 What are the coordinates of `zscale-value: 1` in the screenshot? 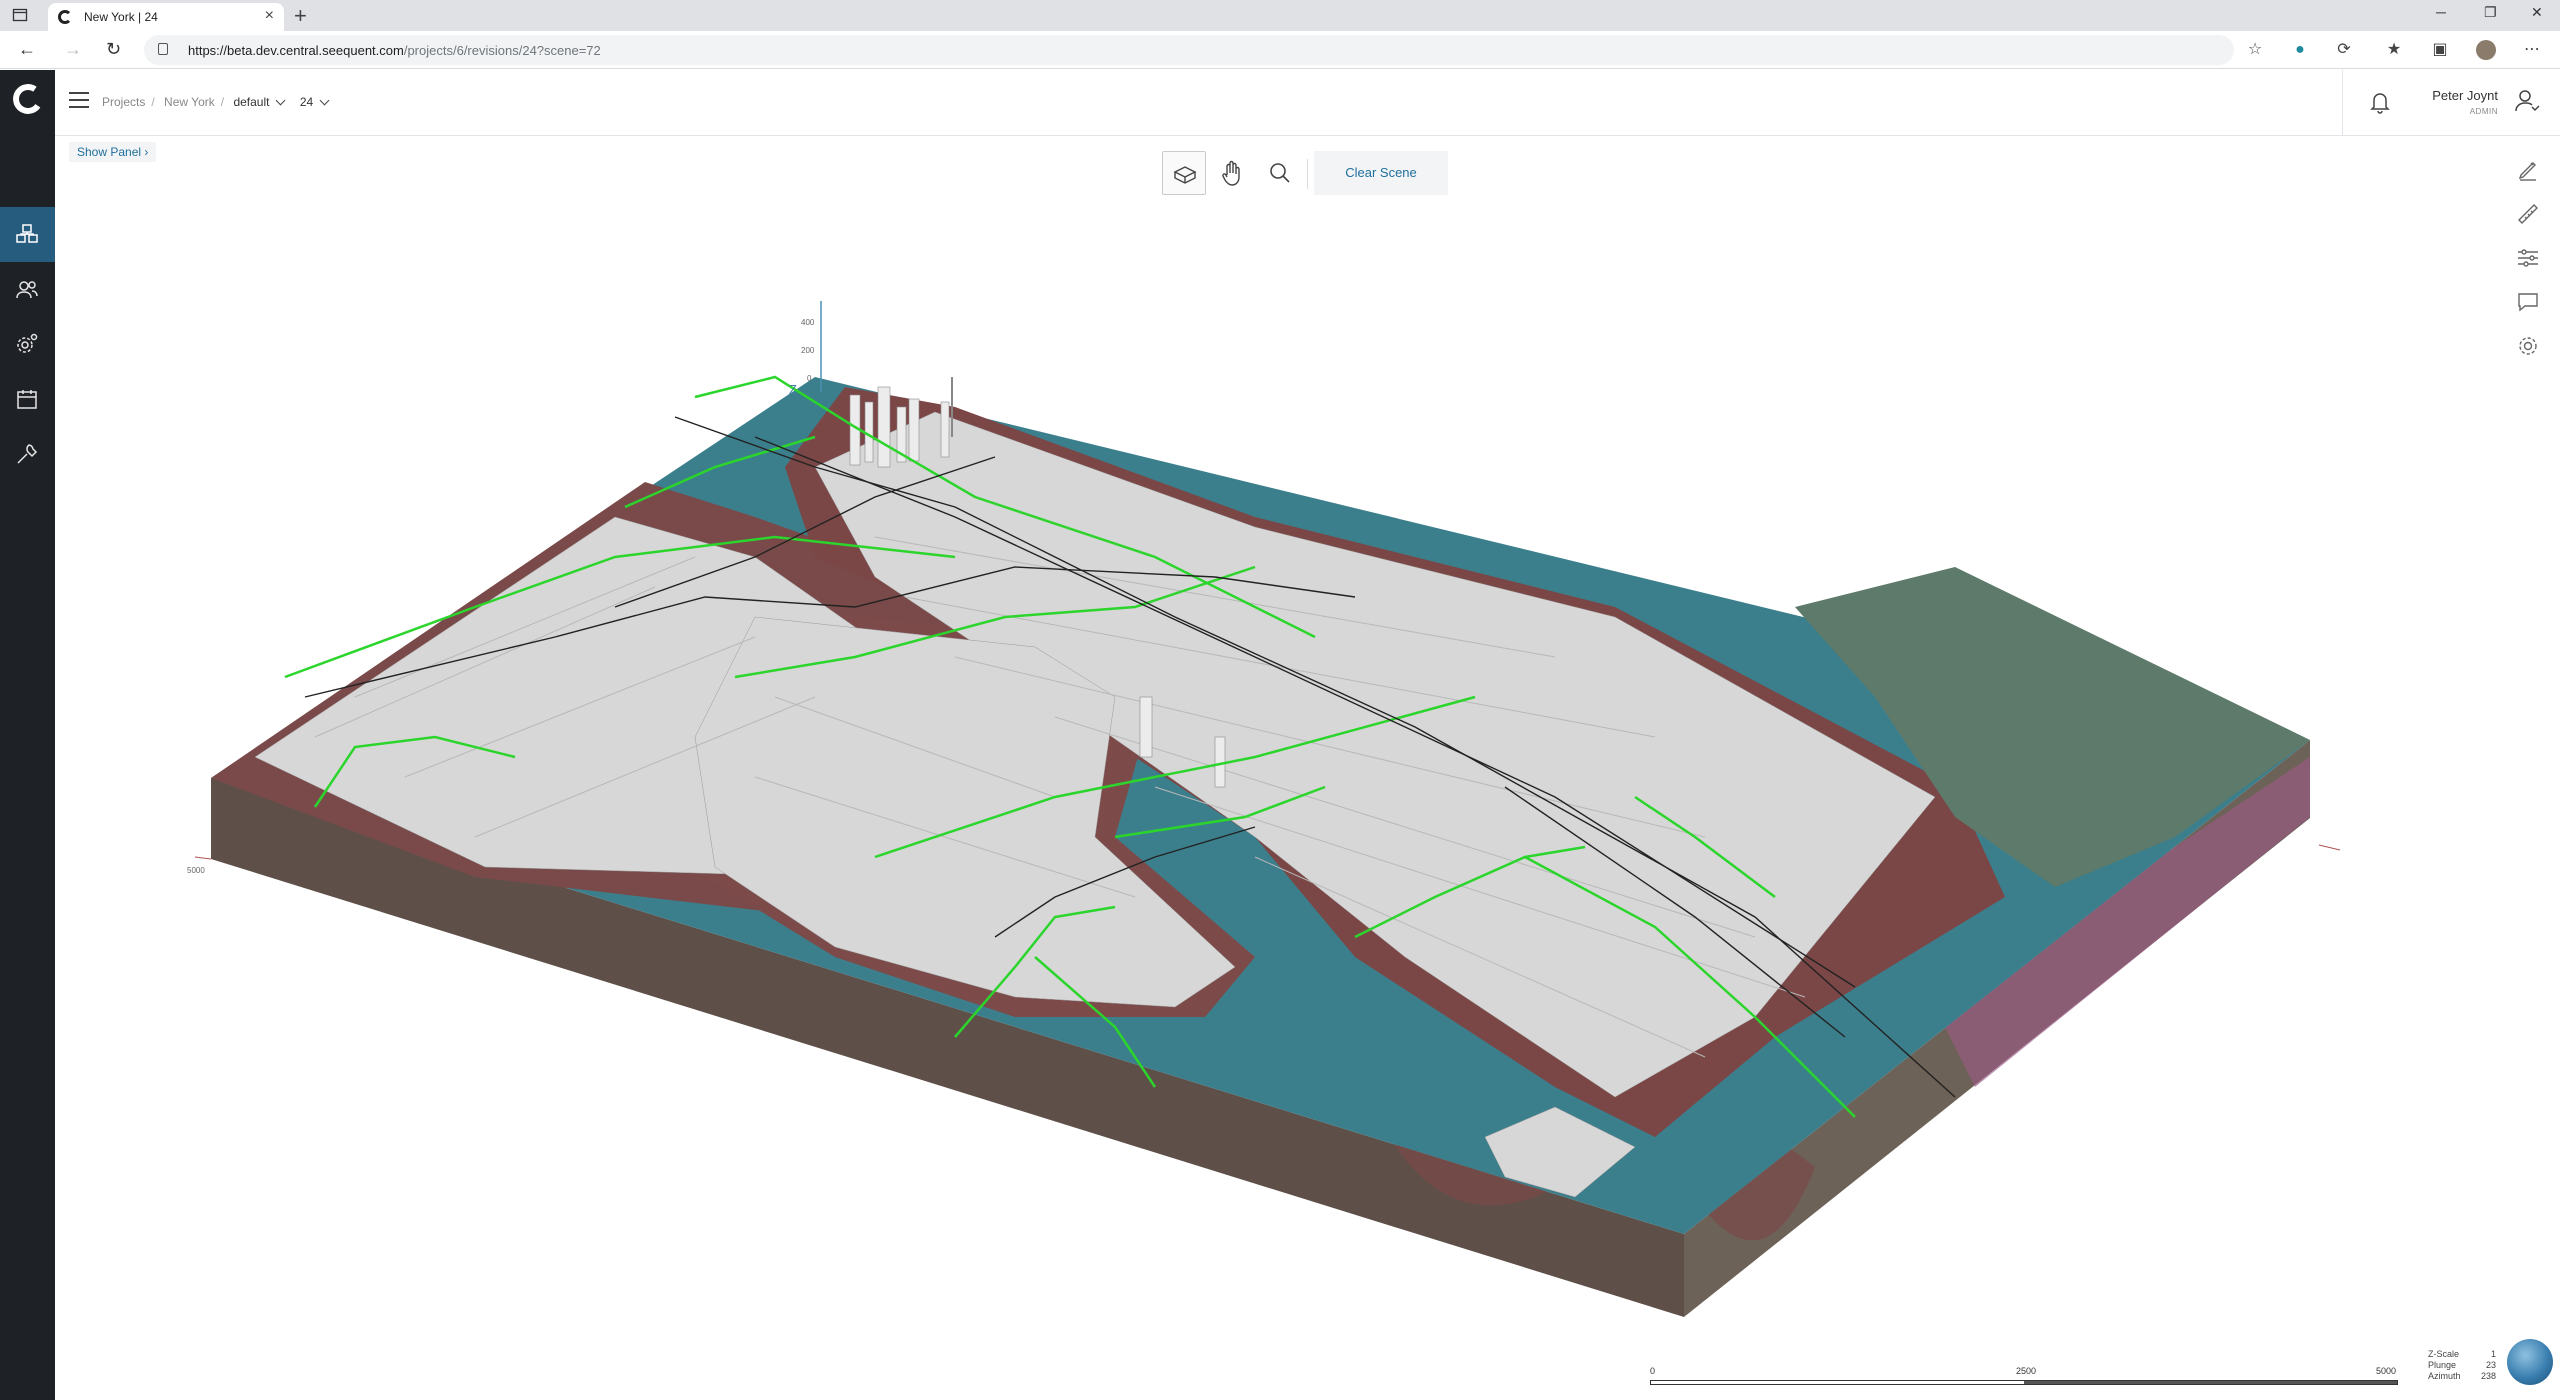 It's located at (2493, 1354).